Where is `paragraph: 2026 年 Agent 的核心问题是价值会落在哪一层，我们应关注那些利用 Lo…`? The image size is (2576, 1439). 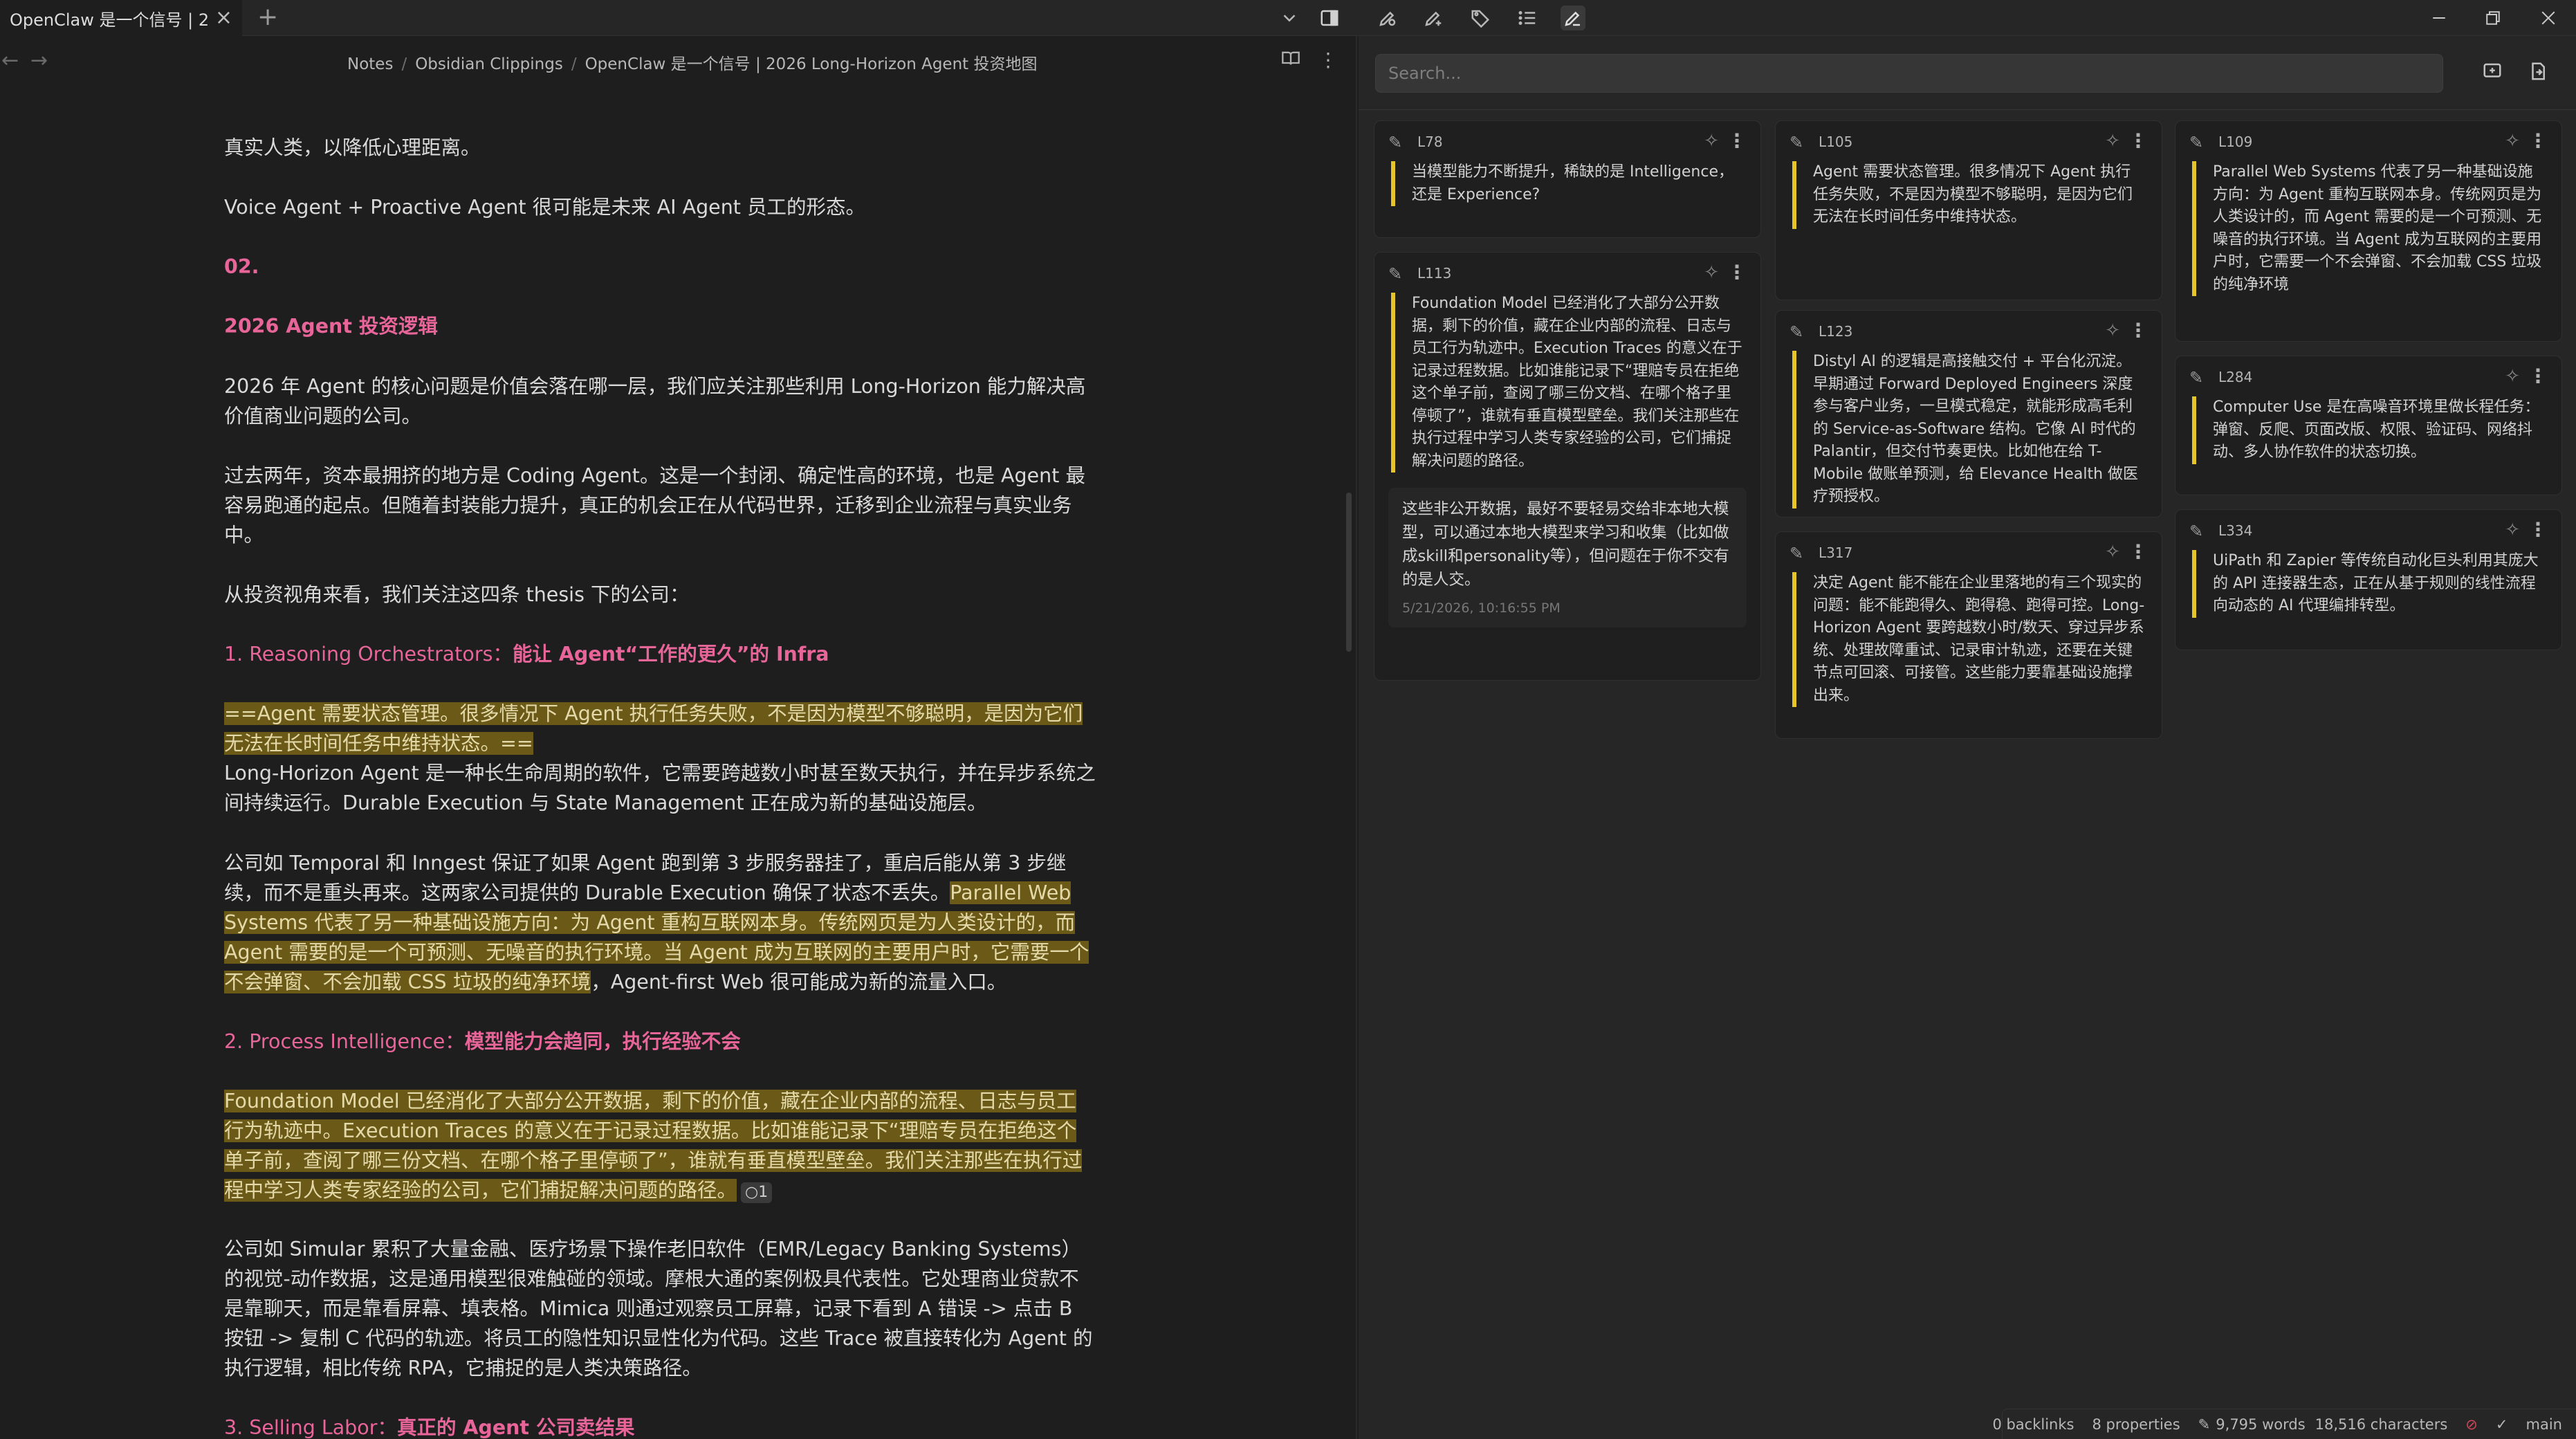 paragraph: 2026 年 Agent 的核心问题是价值会落在哪一层，我们应关注那些利用 Lo… is located at coordinates (655, 401).